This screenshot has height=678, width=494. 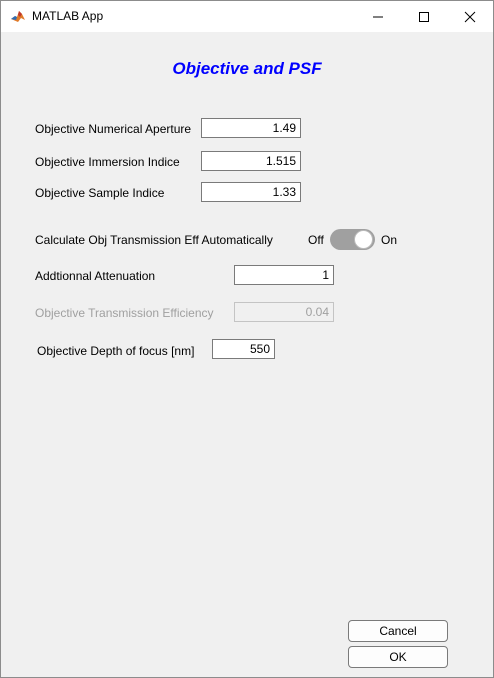 I want to click on switch-on-label: On, so click(x=389, y=240).